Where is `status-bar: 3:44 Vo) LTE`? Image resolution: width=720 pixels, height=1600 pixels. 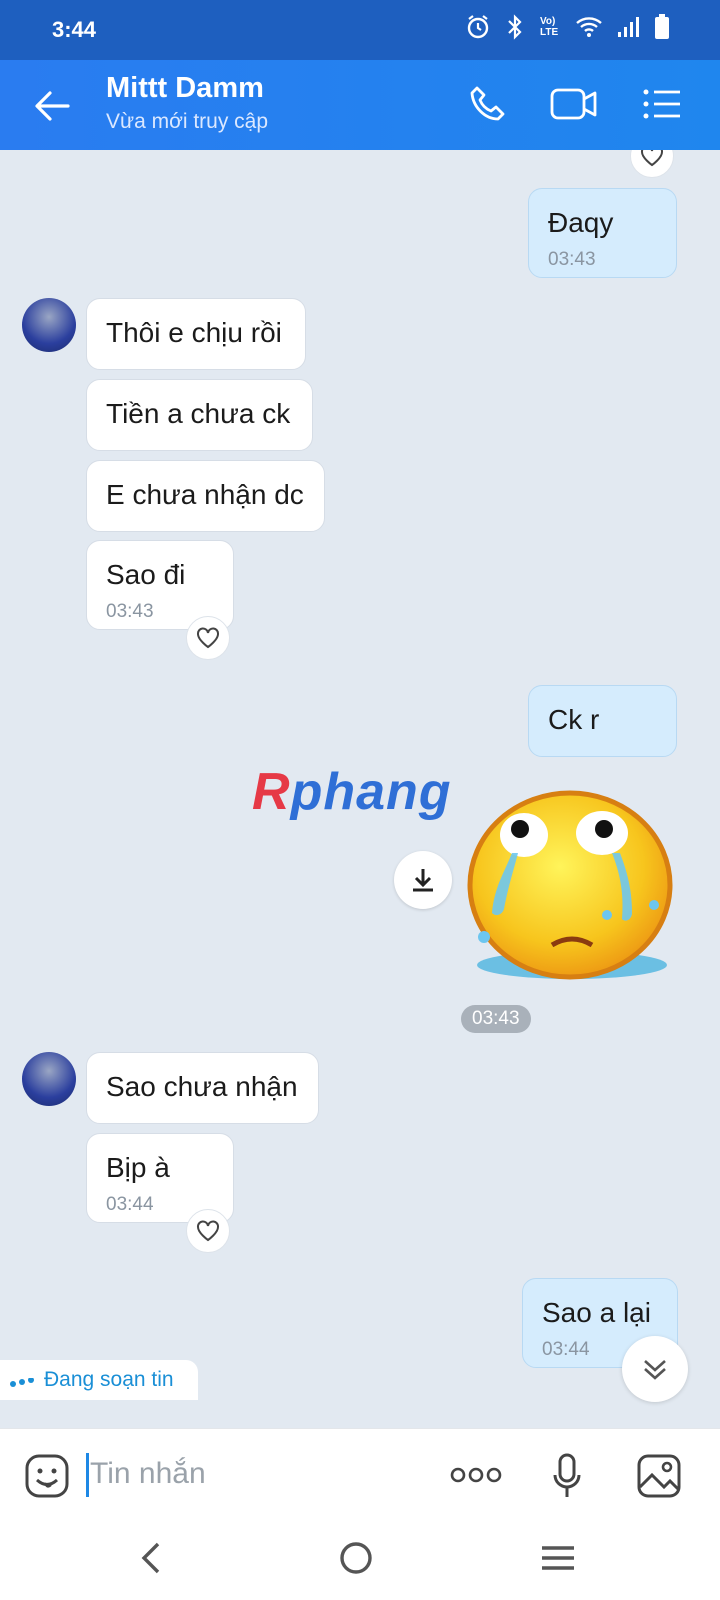
status-bar: 3:44 Vo) LTE is located at coordinates (360, 30).